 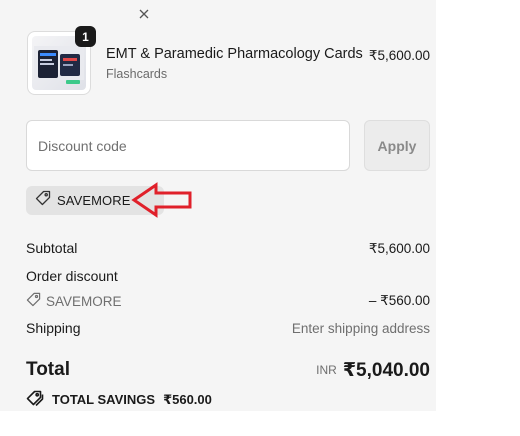 I want to click on discount-value-row: – ₹560.00, so click(x=215, y=301).